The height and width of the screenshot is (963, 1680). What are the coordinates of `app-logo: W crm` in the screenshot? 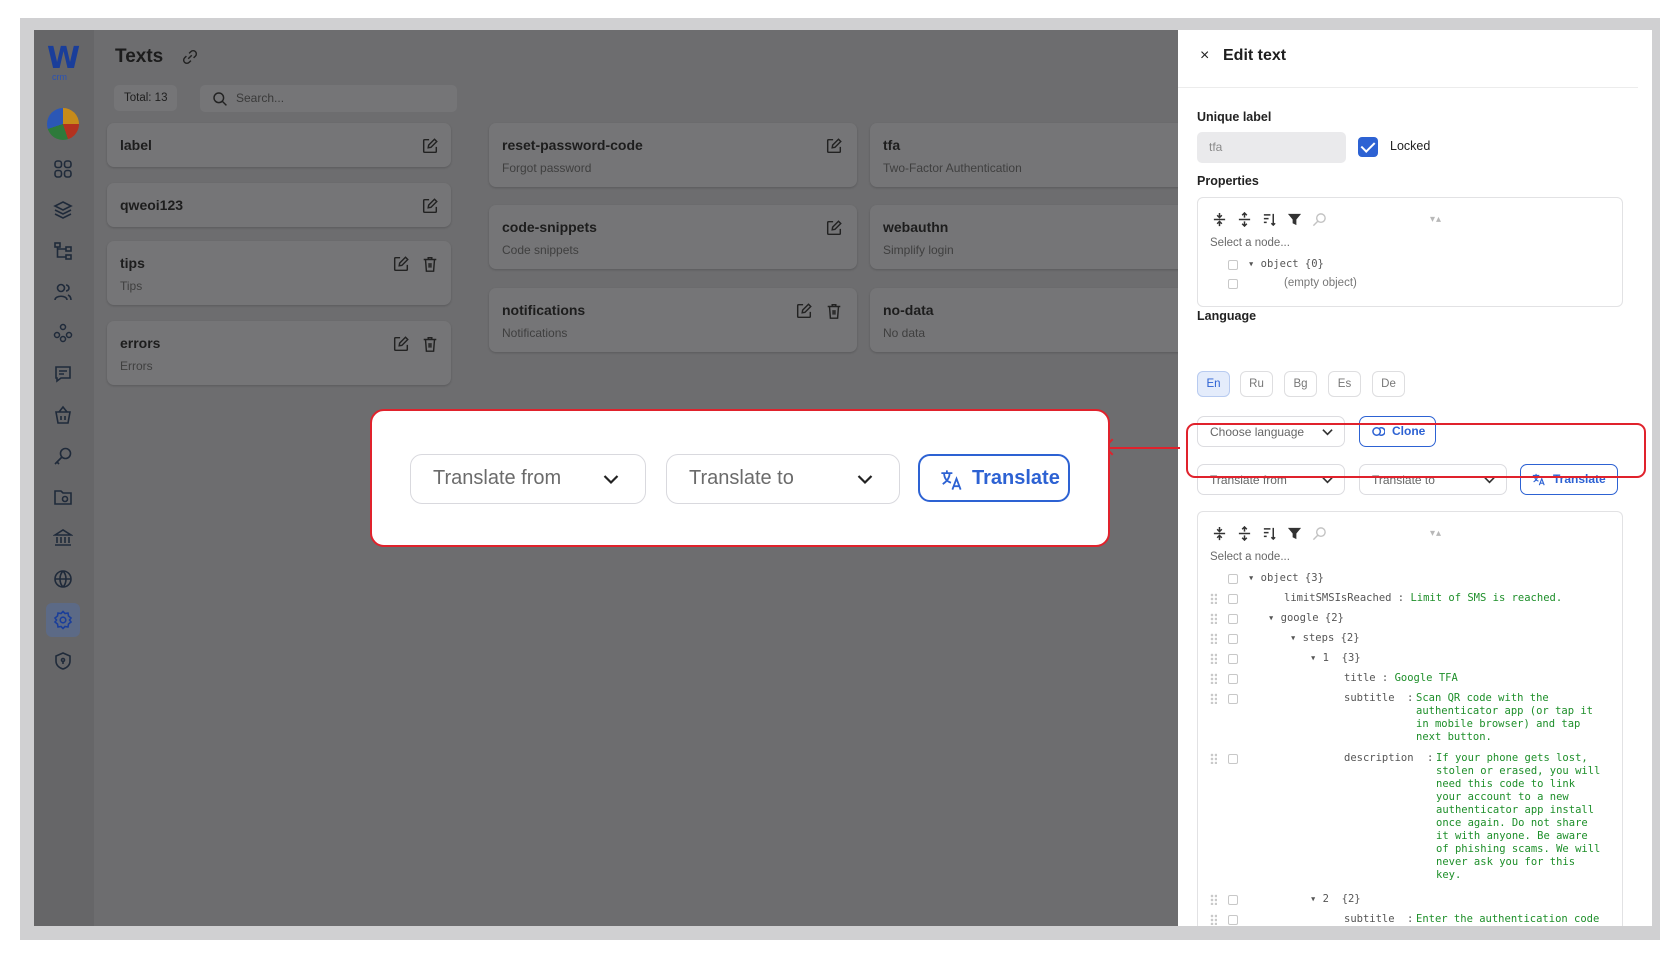 It's located at (65, 63).